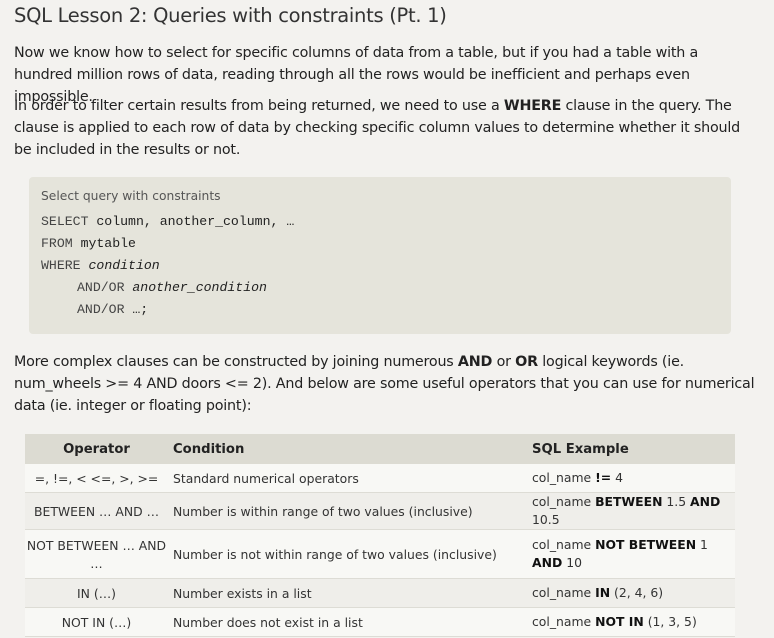 The image size is (774, 638). What do you see at coordinates (266, 478) in the screenshot?
I see `condition-cell: Standard numerical operators` at bounding box center [266, 478].